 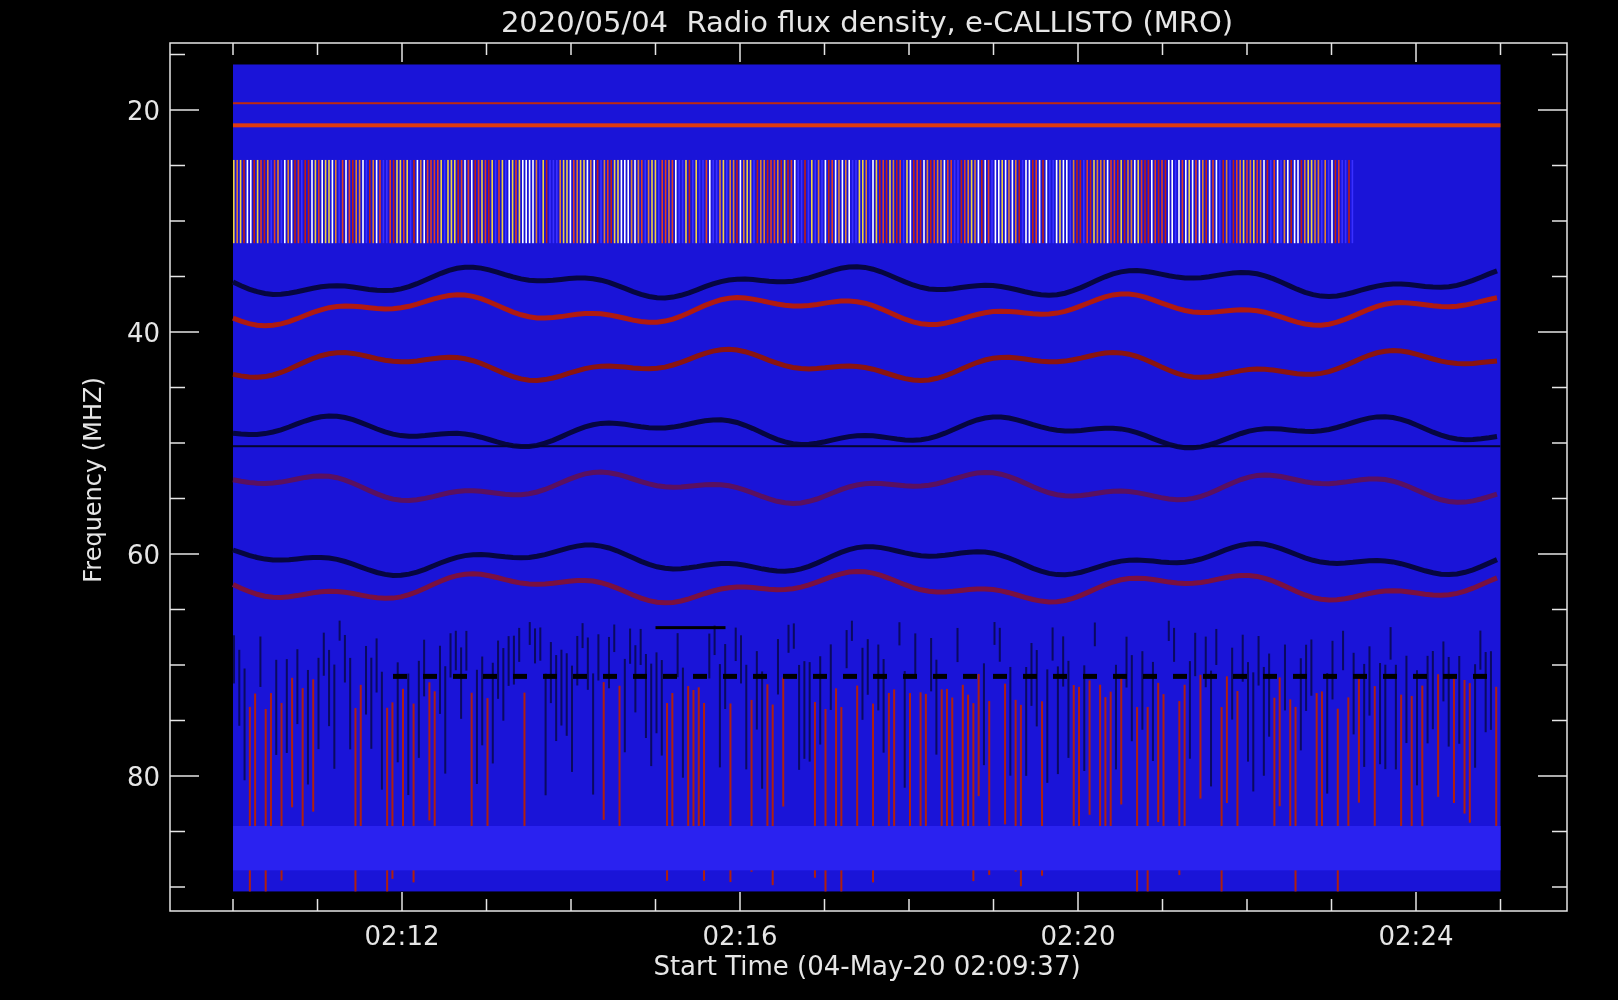 I want to click on chart-title: 2020/05/04 Radio flux density, e-CALLISTO (MRO), so click(x=867, y=22).